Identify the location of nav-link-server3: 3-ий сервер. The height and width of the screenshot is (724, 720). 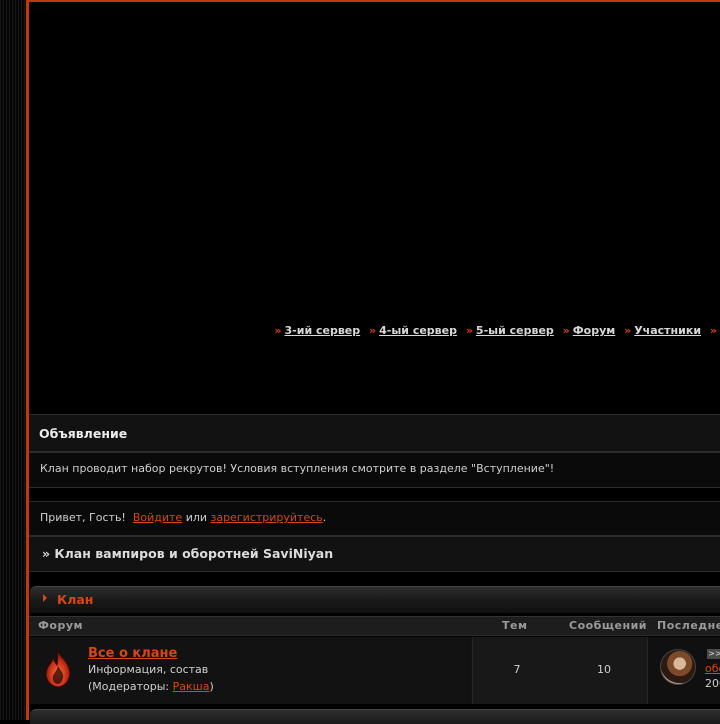
(323, 330).